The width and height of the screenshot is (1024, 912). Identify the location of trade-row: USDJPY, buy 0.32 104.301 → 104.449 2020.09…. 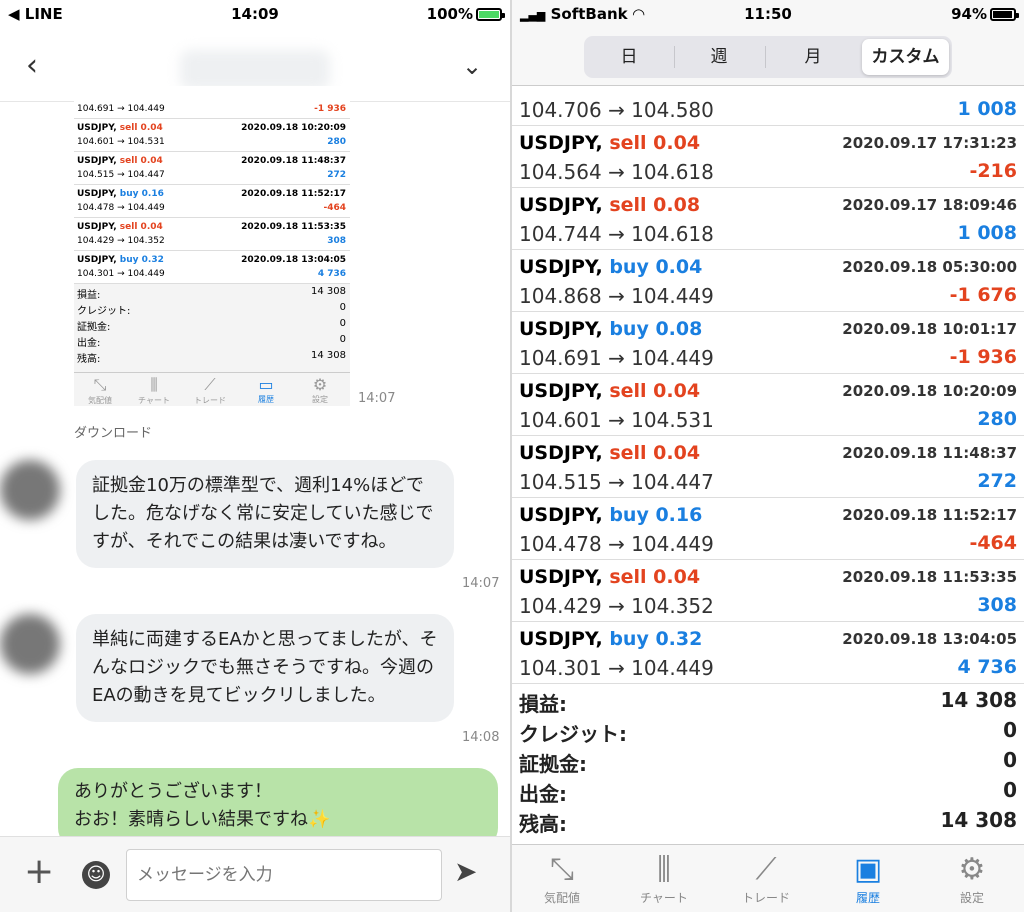
(768, 653).